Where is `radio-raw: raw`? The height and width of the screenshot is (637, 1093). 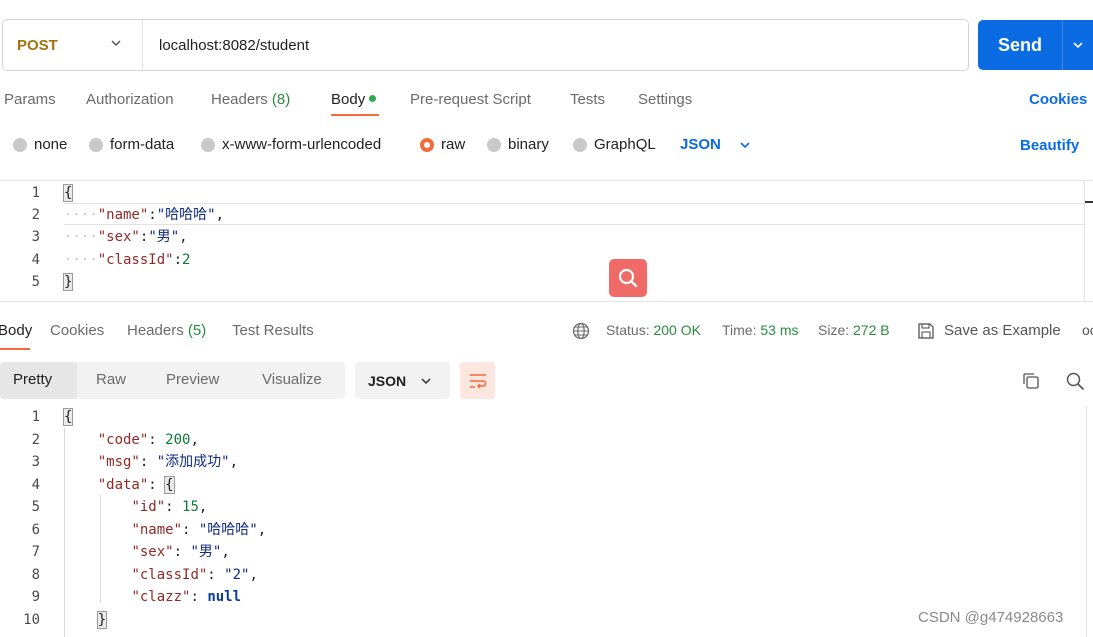
radio-raw: raw is located at coordinates (442, 144).